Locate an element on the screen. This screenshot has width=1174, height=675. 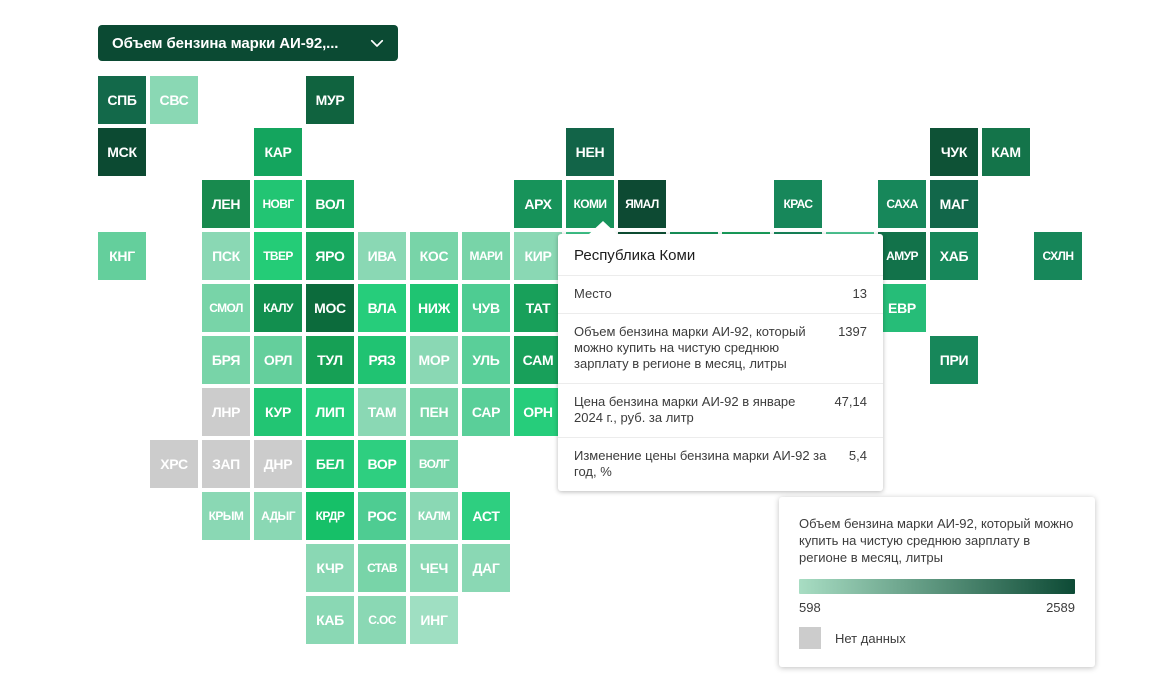
region-tile-label: МУР is located at coordinates (330, 100).